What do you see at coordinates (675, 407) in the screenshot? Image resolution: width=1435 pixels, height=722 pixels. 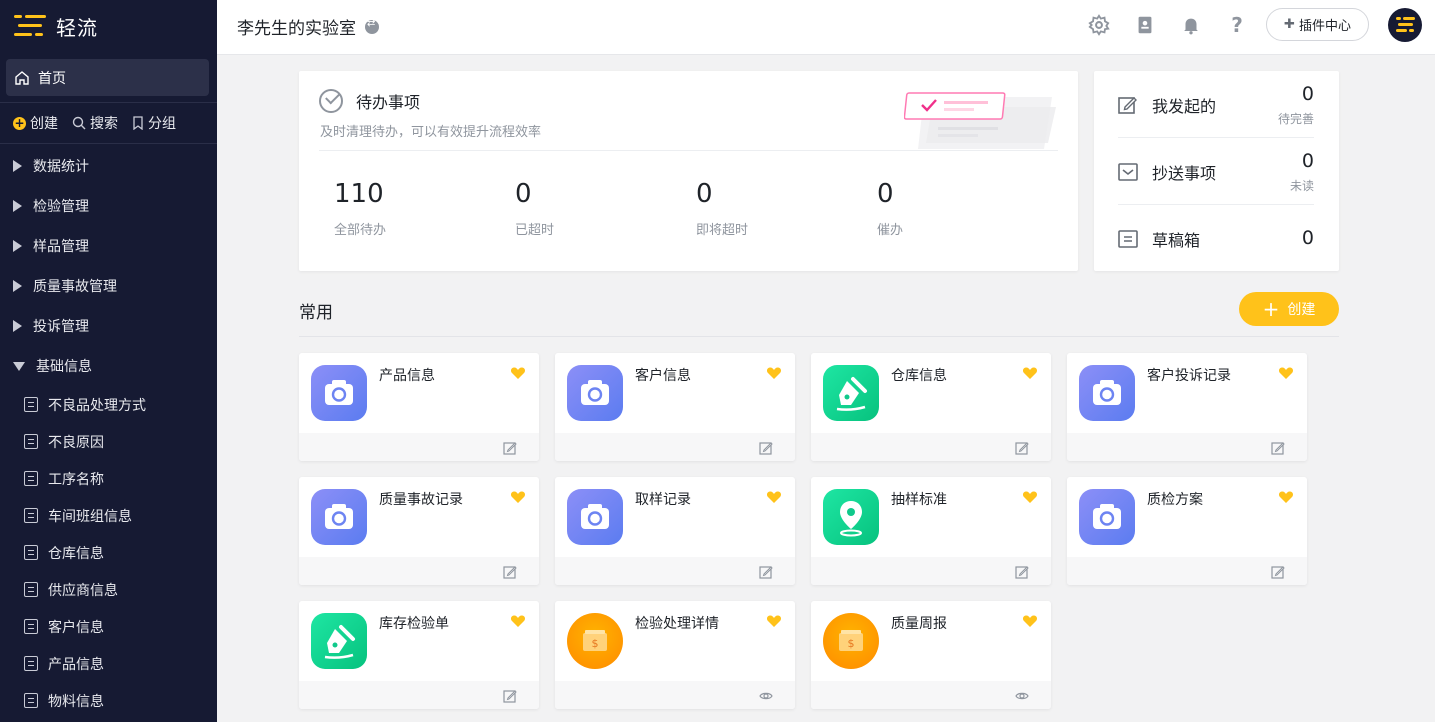 I see `app-card: 客户信息` at bounding box center [675, 407].